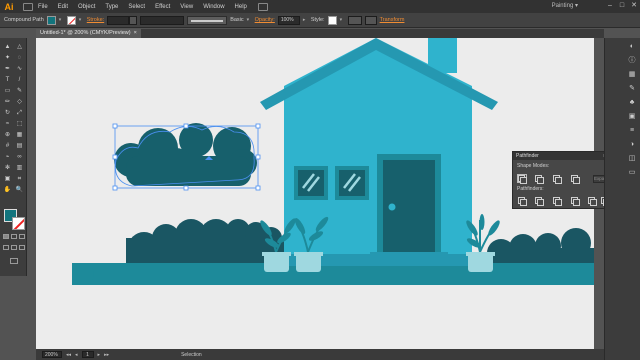 Image resolution: width=640 pixels, height=360 pixels. I want to click on bridge-icon, so click(28, 6).